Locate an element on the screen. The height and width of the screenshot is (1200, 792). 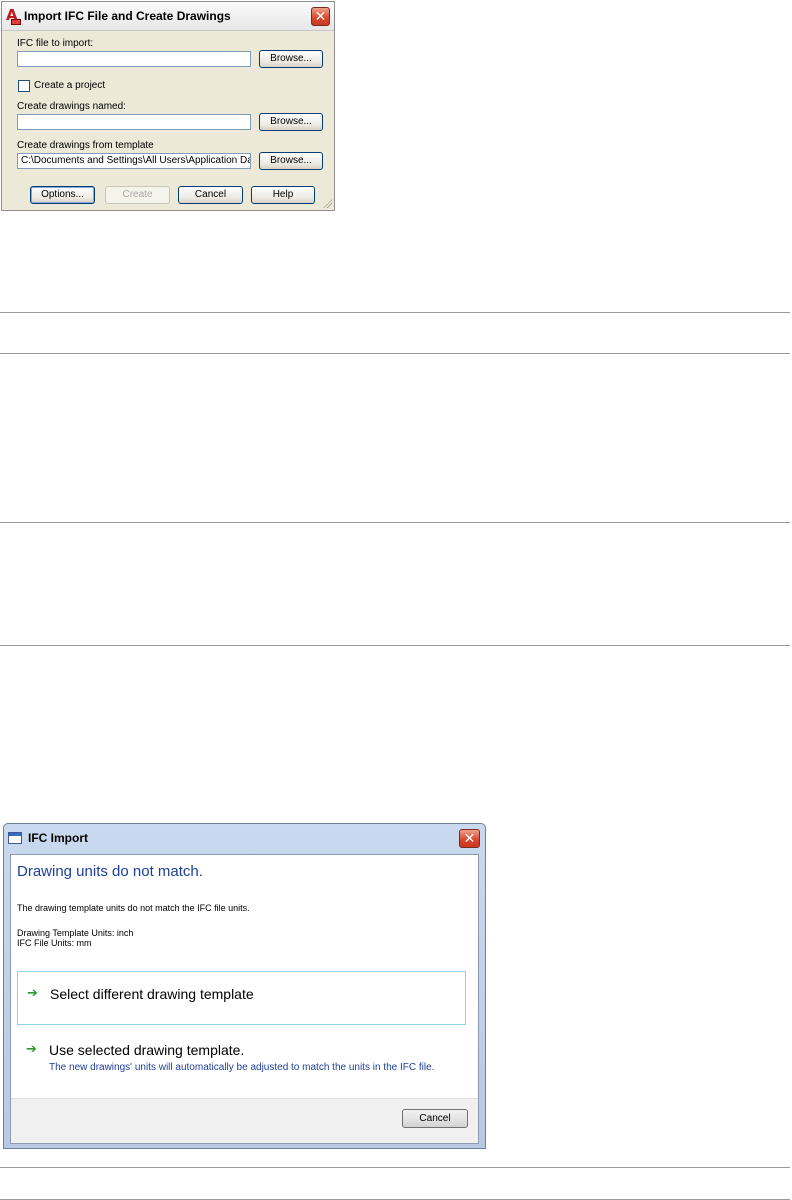
create-project-checkbox is located at coordinates (24, 86).